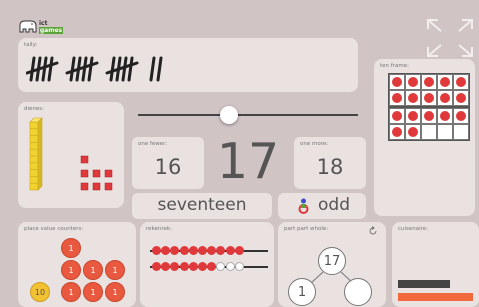 The height and width of the screenshot is (307, 479). Describe the element at coordinates (314, 144) in the screenshot. I see `one-more-label: one more:` at that location.